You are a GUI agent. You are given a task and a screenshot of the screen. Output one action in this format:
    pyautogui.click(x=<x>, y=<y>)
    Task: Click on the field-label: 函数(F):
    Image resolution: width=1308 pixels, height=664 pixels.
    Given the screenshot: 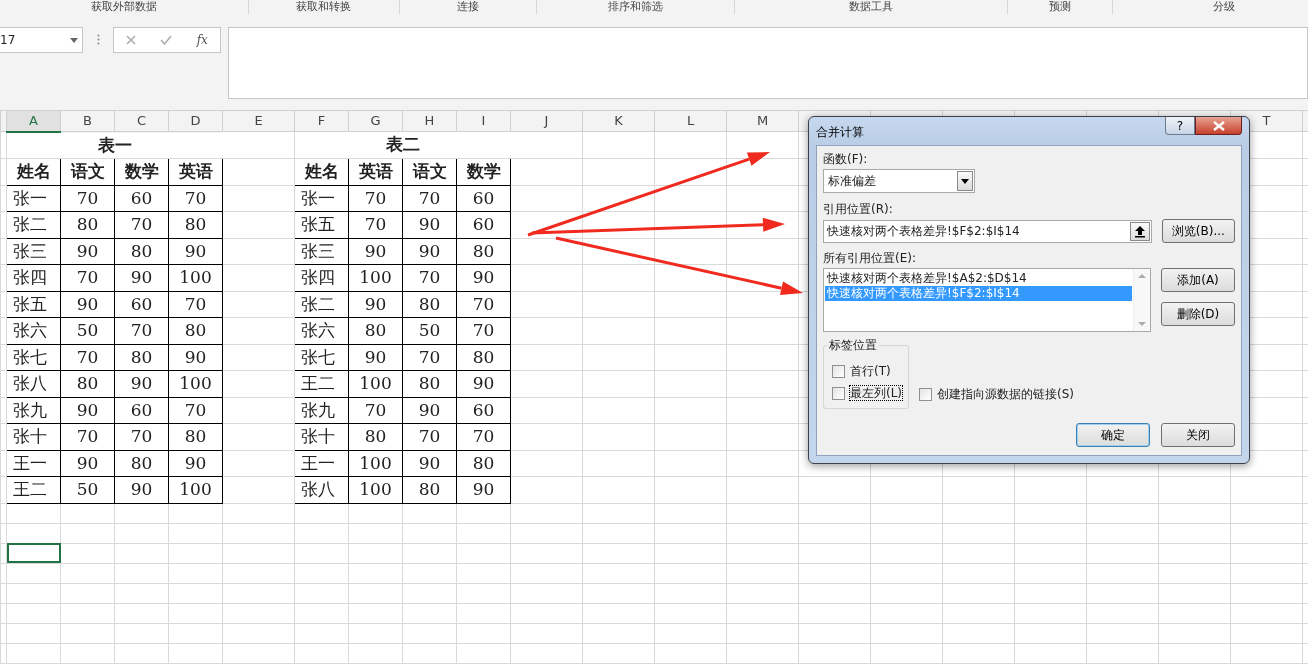 What is the action you would take?
    pyautogui.click(x=846, y=159)
    